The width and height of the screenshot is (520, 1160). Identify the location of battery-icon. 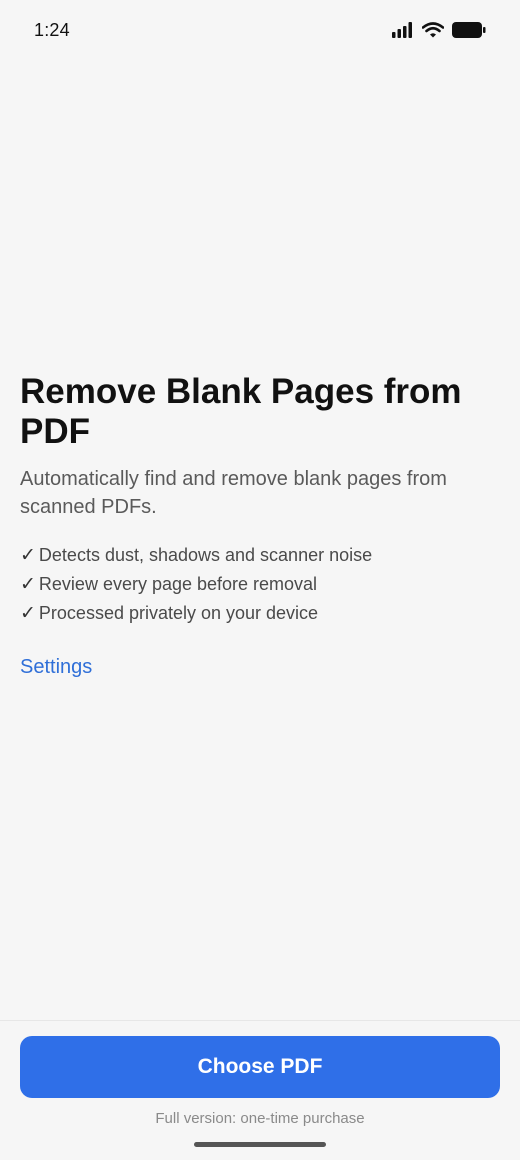
(469, 30).